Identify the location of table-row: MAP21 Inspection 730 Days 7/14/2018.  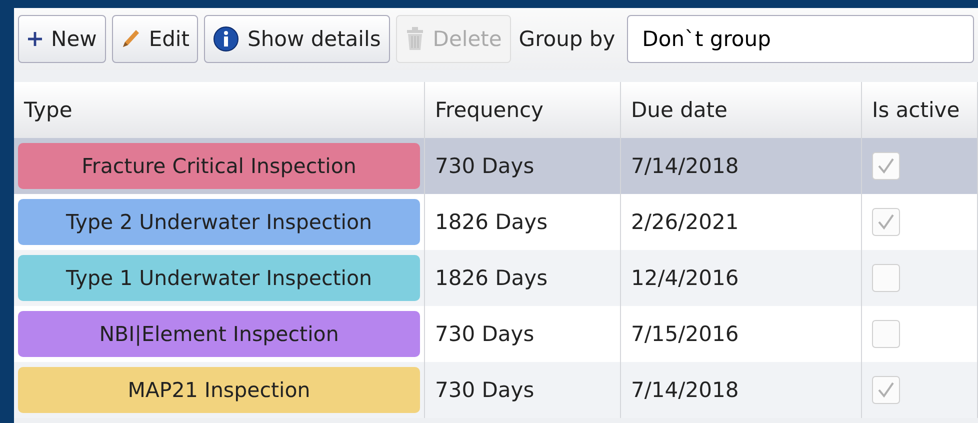
(496, 390).